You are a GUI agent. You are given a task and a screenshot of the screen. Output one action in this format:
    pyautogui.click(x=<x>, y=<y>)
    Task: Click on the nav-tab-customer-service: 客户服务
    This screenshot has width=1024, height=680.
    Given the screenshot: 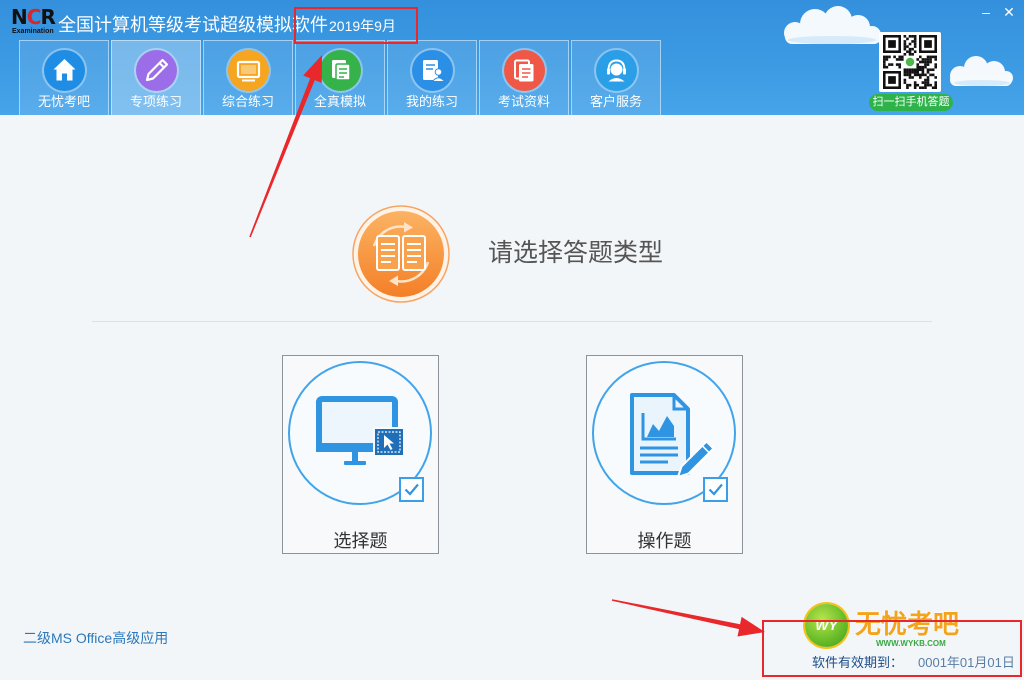 What is the action you would take?
    pyautogui.click(x=616, y=77)
    